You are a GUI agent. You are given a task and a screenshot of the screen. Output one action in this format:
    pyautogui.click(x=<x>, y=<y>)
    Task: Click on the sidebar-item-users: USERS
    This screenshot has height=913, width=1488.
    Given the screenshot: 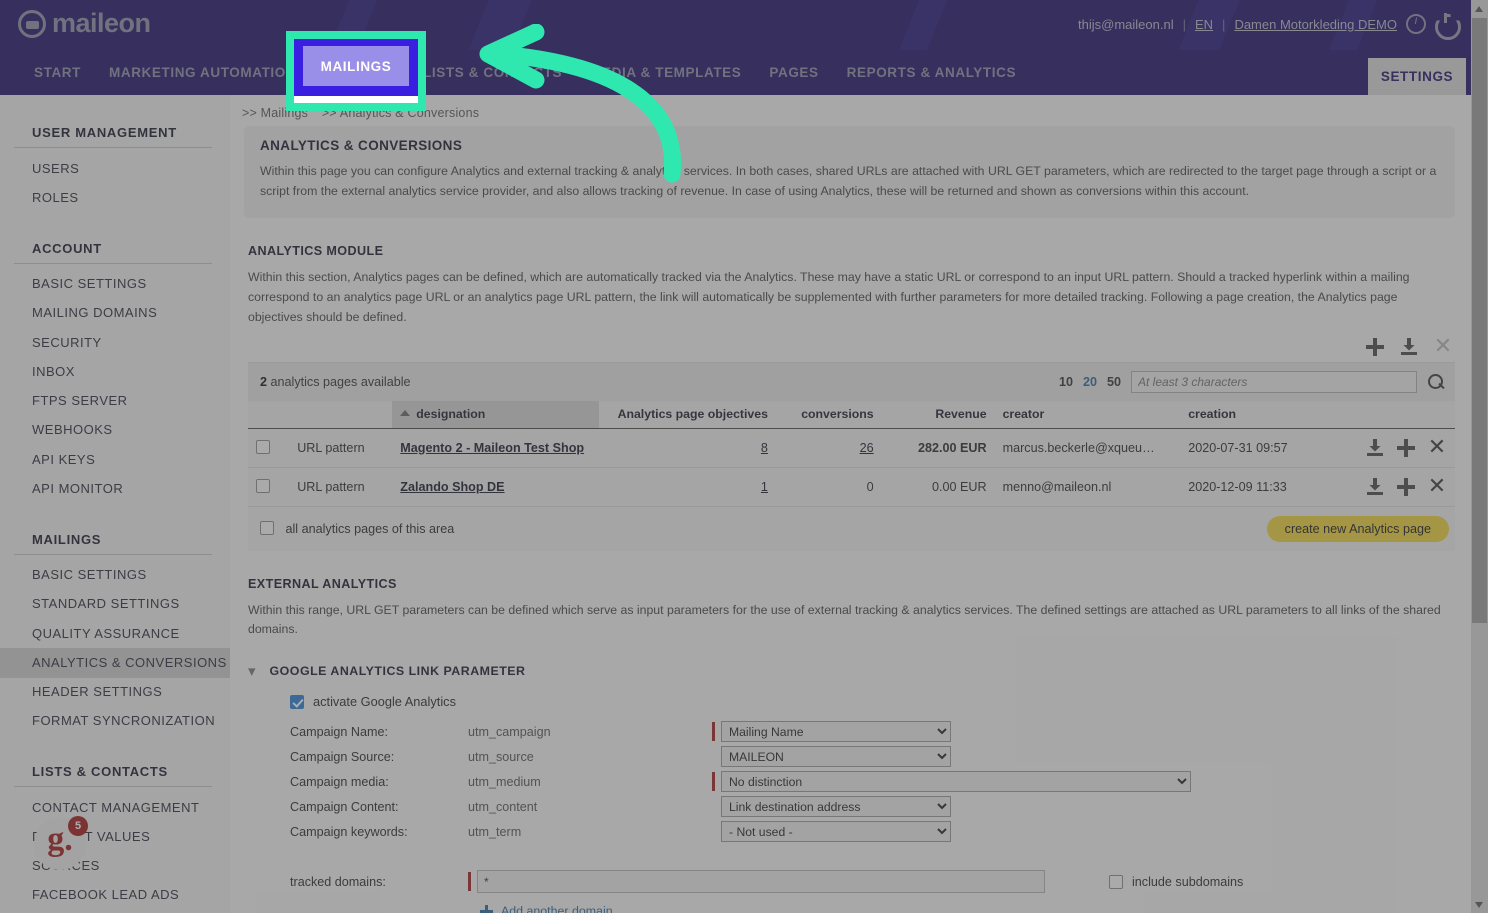 What is the action you would take?
    pyautogui.click(x=115, y=168)
    